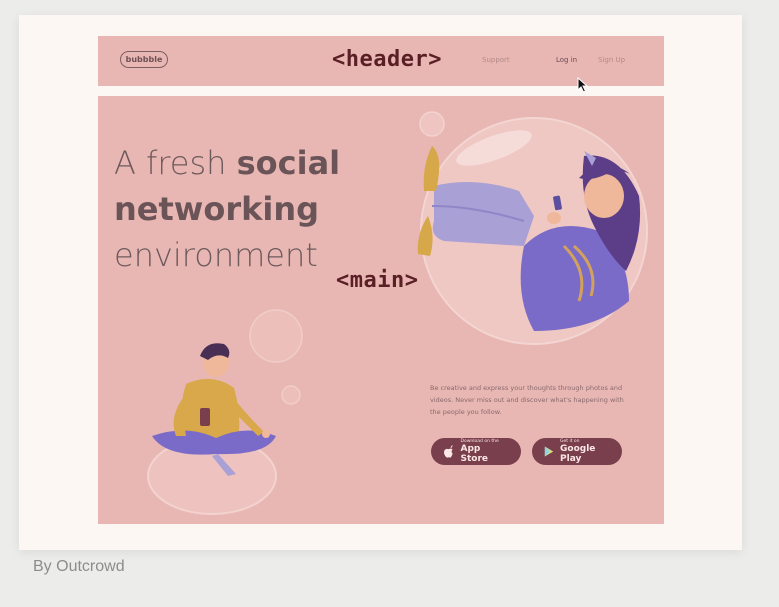  Describe the element at coordinates (532, 231) in the screenshot. I see `girl-bubble-illustration` at that location.